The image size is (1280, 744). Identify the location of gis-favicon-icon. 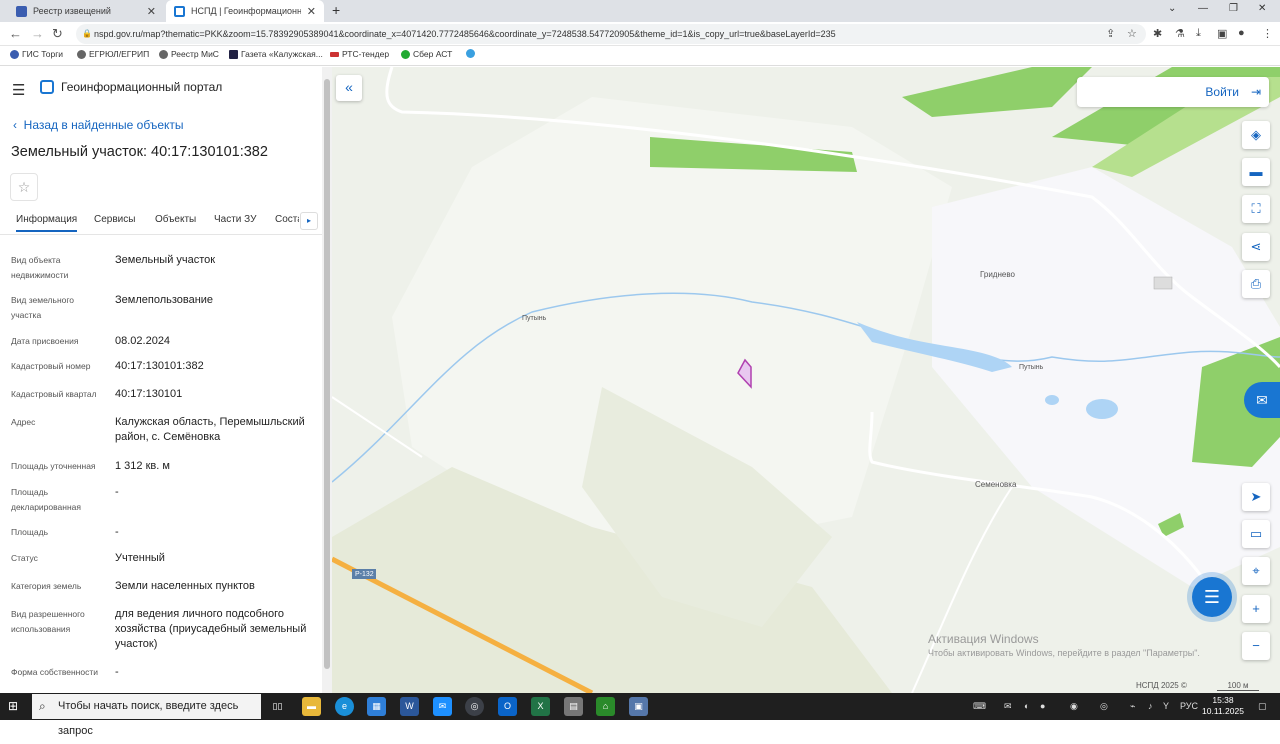
(21, 11).